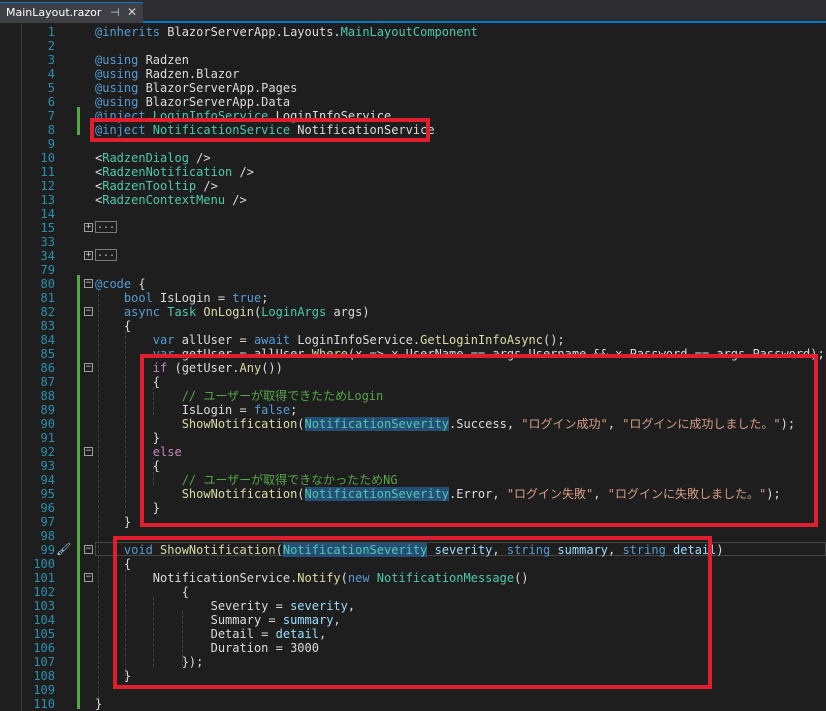  Describe the element at coordinates (47, 312) in the screenshot. I see `line-number: 82` at that location.